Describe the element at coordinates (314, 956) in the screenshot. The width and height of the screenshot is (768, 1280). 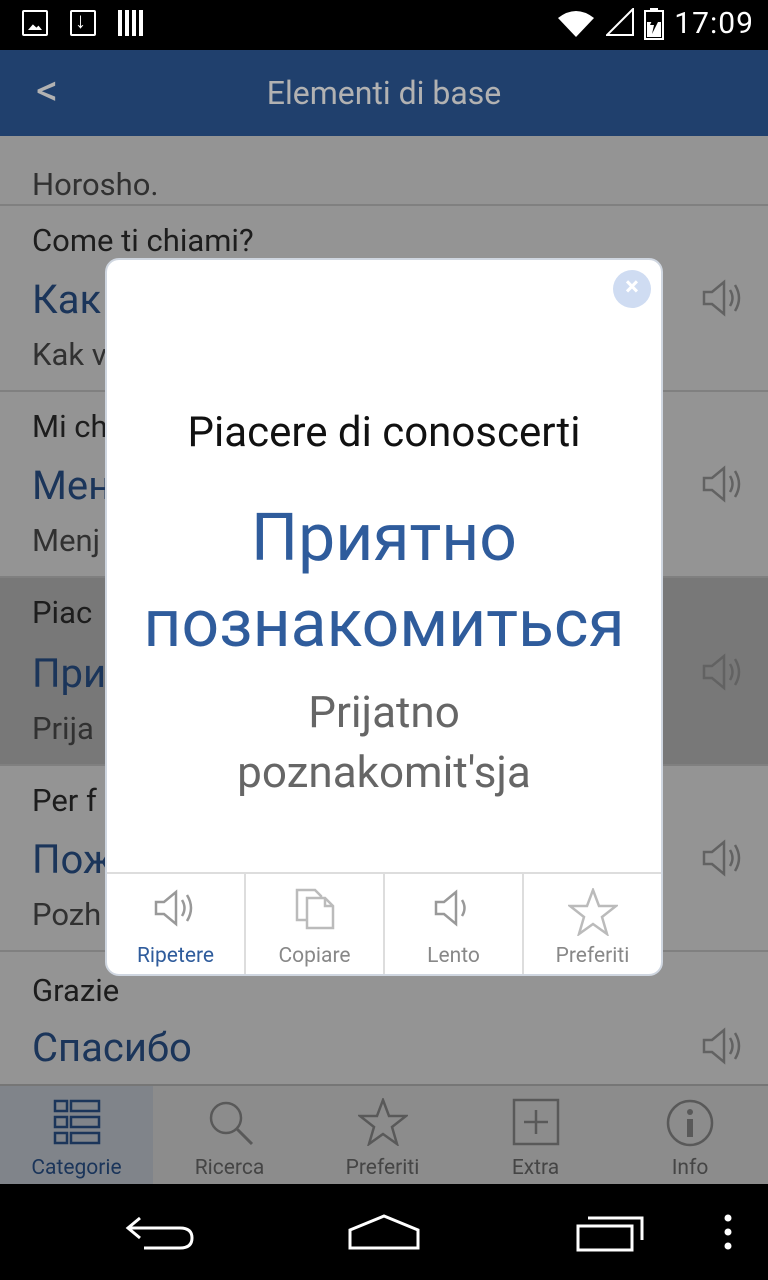
I see `copy-label: Copiare` at that location.